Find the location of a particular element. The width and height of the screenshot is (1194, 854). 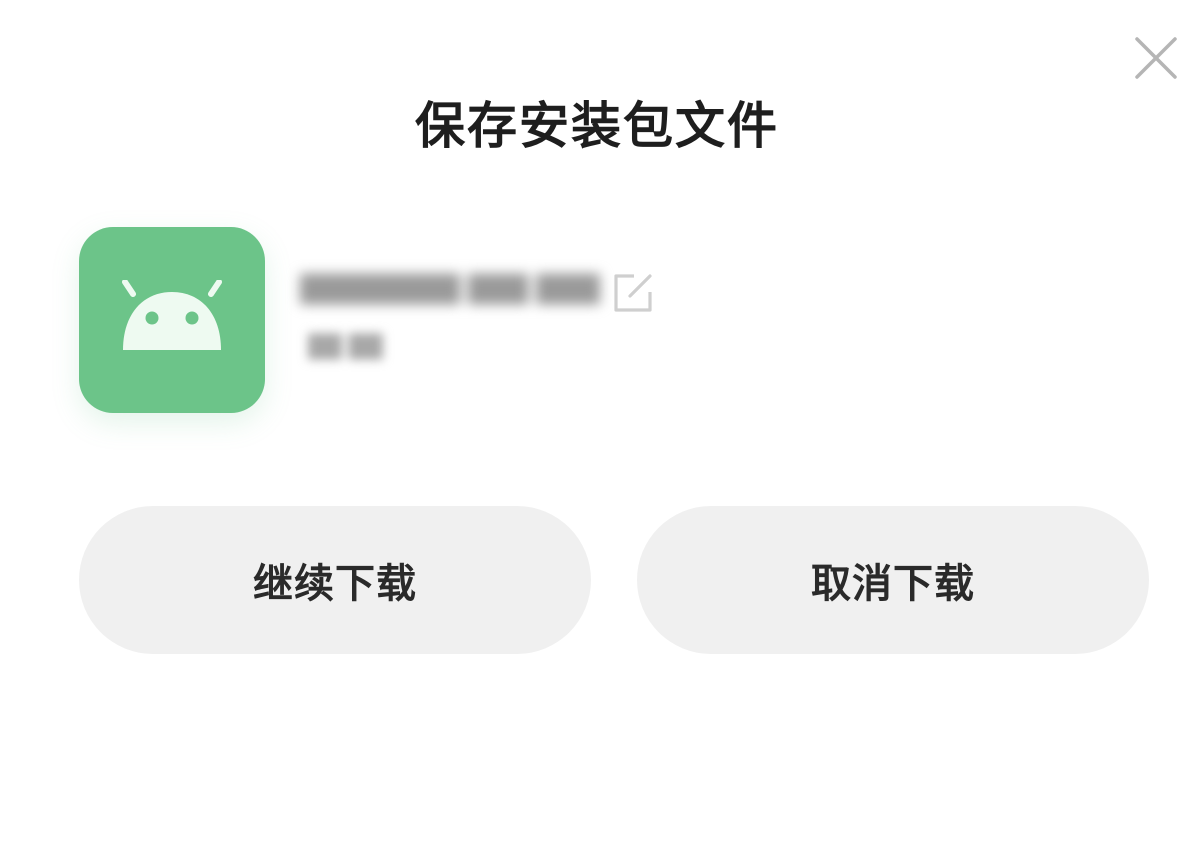

continue-download-button: 继续下载 is located at coordinates (335, 580).